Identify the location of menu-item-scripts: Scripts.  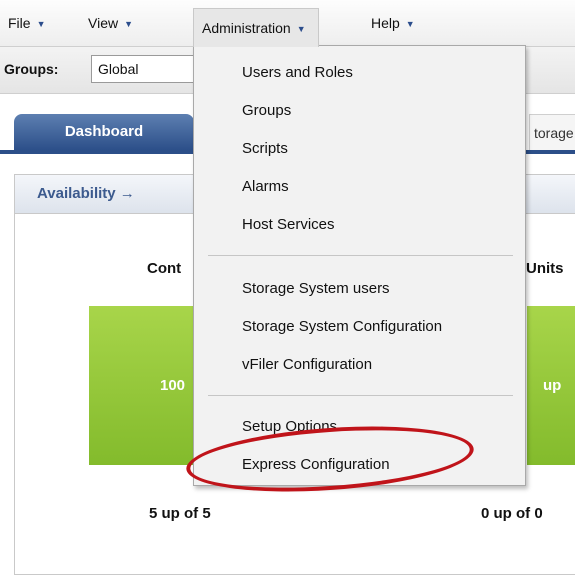
(265, 149).